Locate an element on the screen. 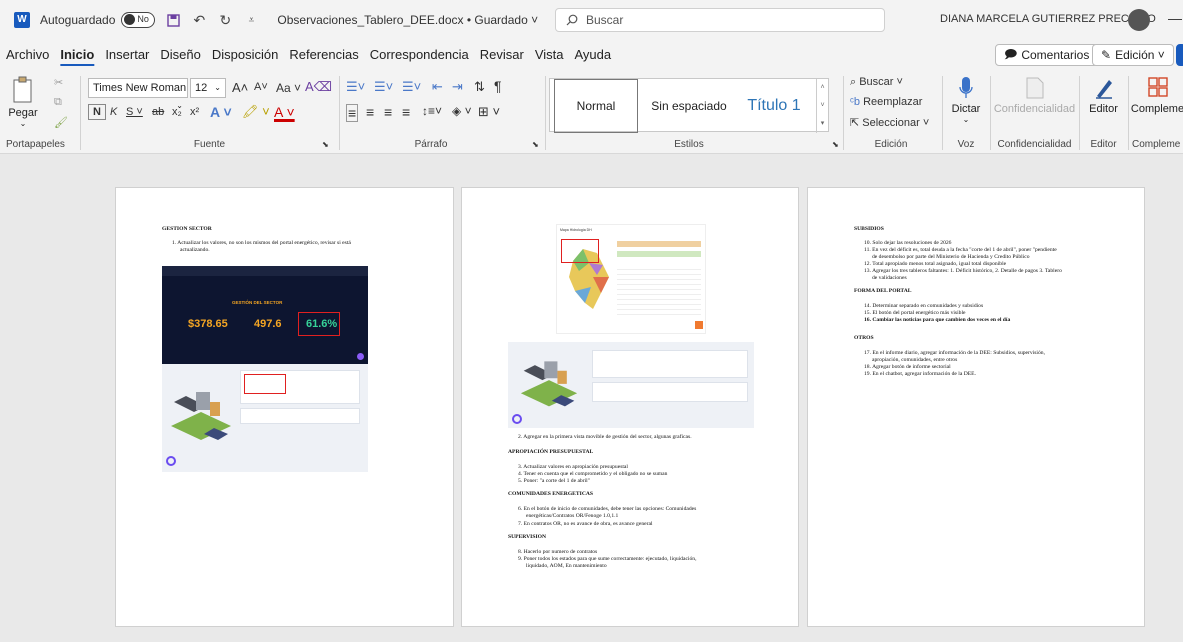 The height and width of the screenshot is (642, 1183). comments-label: Comentarios is located at coordinates (1055, 55).